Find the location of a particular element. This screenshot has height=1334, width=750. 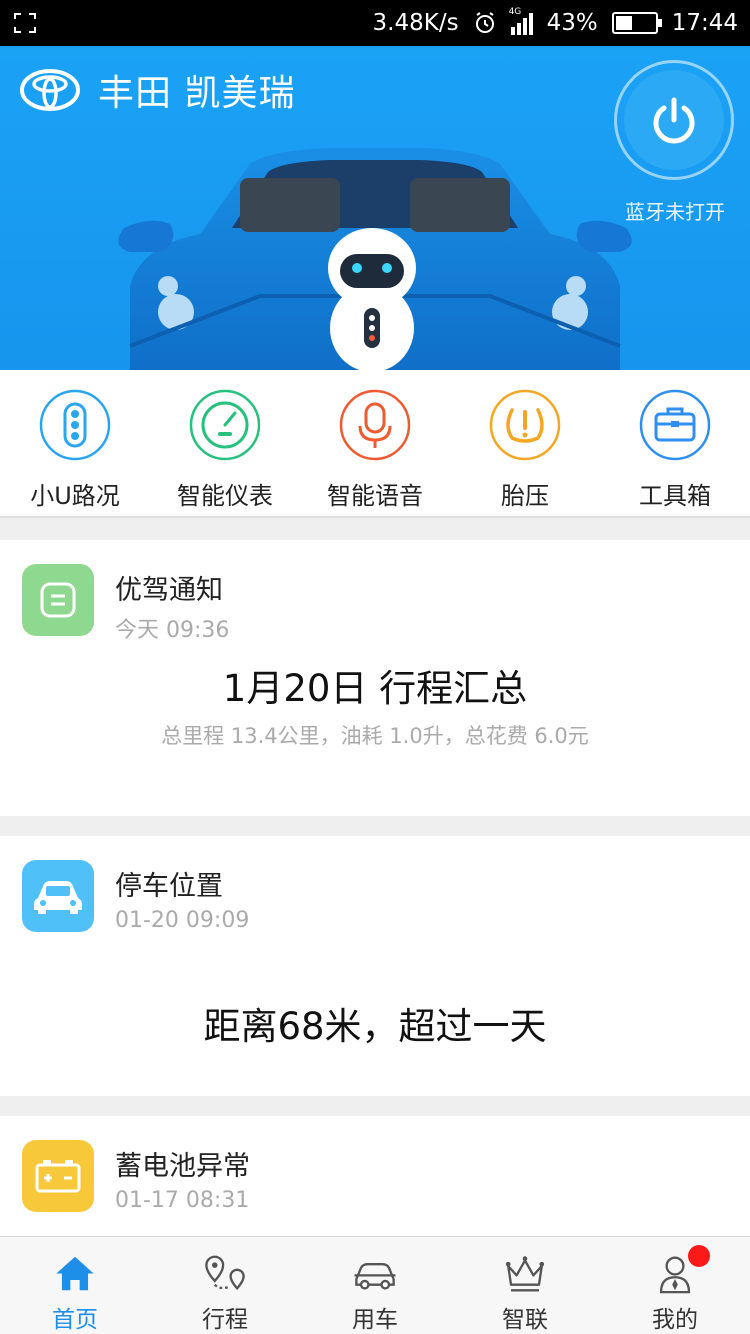

signal-icon: 4G is located at coordinates (521, 21).